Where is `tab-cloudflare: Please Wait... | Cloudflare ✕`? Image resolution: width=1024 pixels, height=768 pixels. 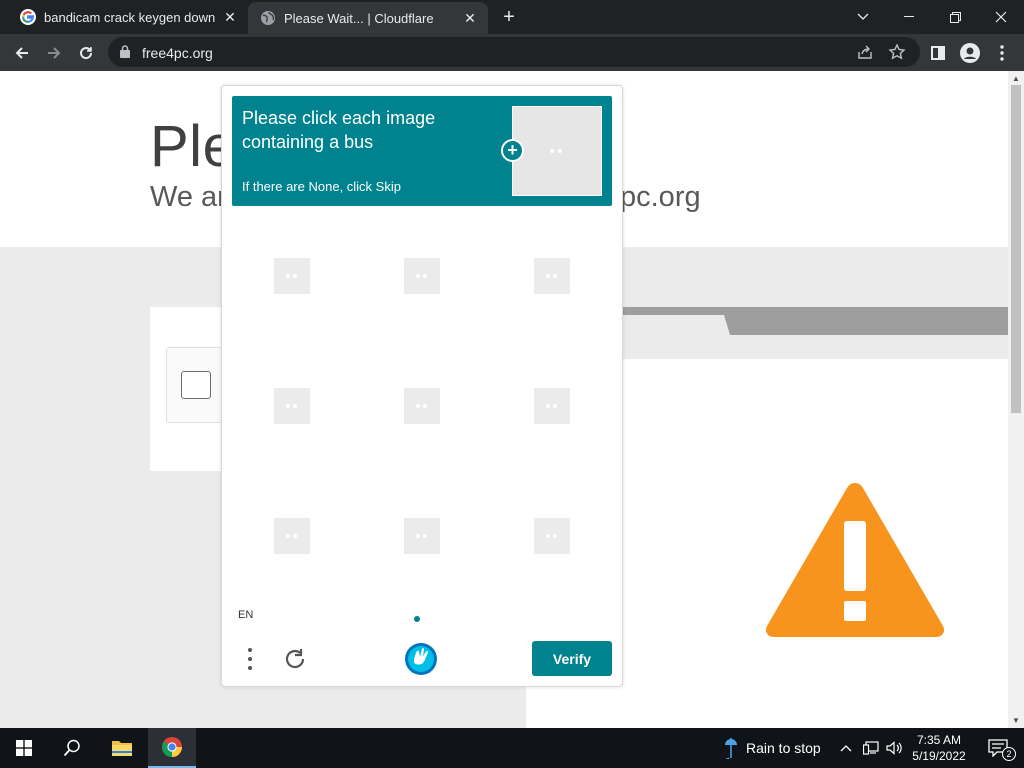 tab-cloudflare: Please Wait... | Cloudflare ✕ is located at coordinates (368, 18).